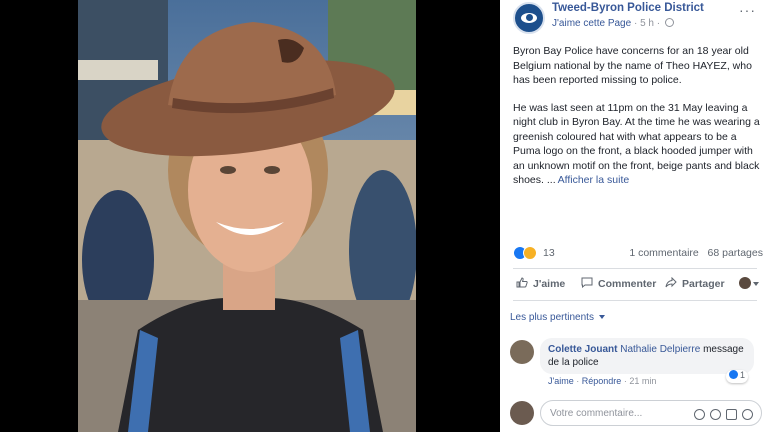 This screenshot has height=432, width=770. Describe the element at coordinates (582, 349) in the screenshot. I see `comment-author: Colette Jouant` at that location.